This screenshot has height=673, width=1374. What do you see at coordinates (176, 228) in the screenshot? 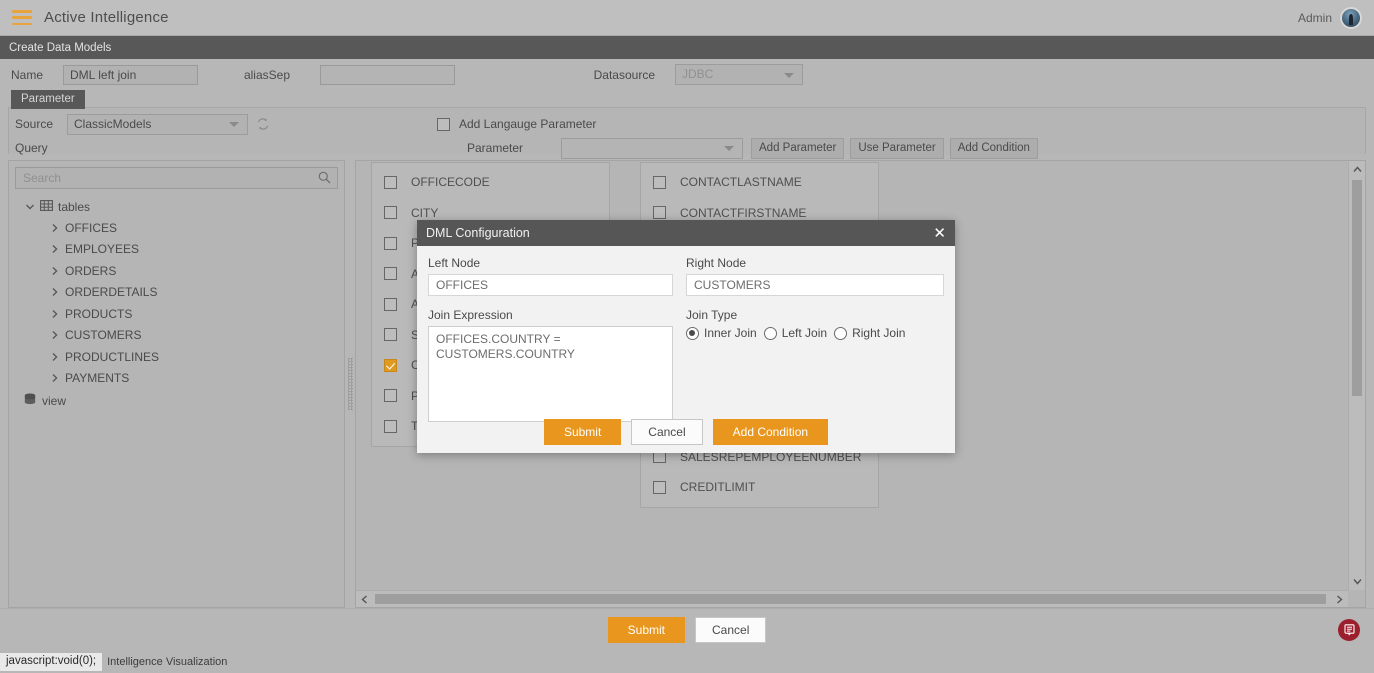
I see `tree-node-offices: OFFICES` at bounding box center [176, 228].